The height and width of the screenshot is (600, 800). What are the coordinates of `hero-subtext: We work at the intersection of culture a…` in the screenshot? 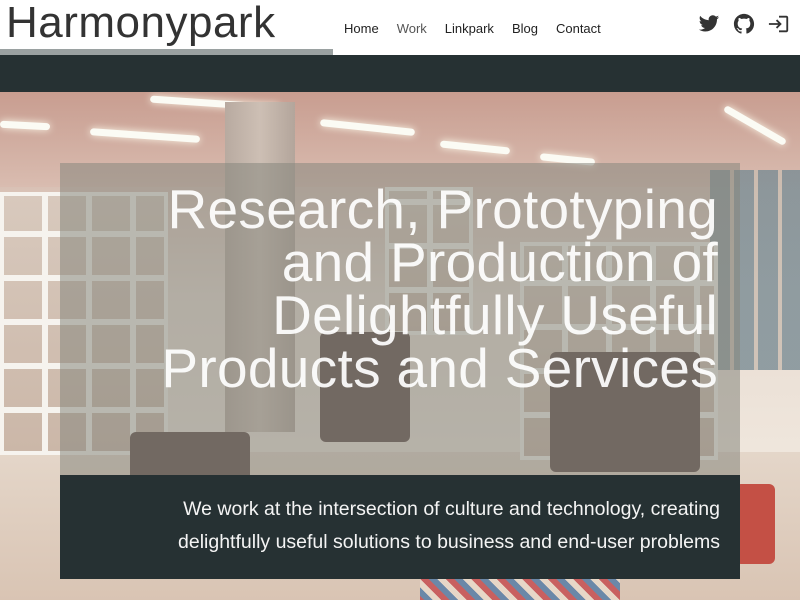 It's located at (410, 526).